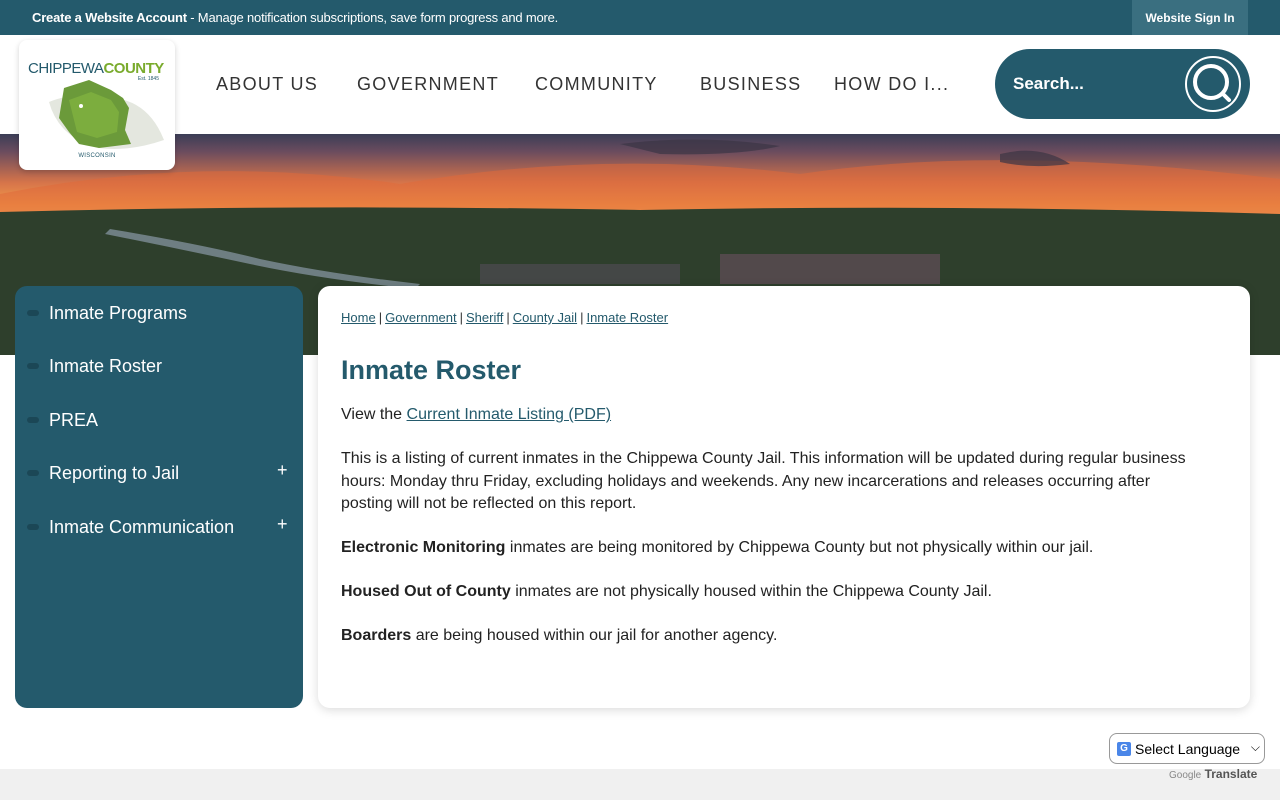  I want to click on breadcrumb-inmate-roster: Inmate Roster, so click(627, 317).